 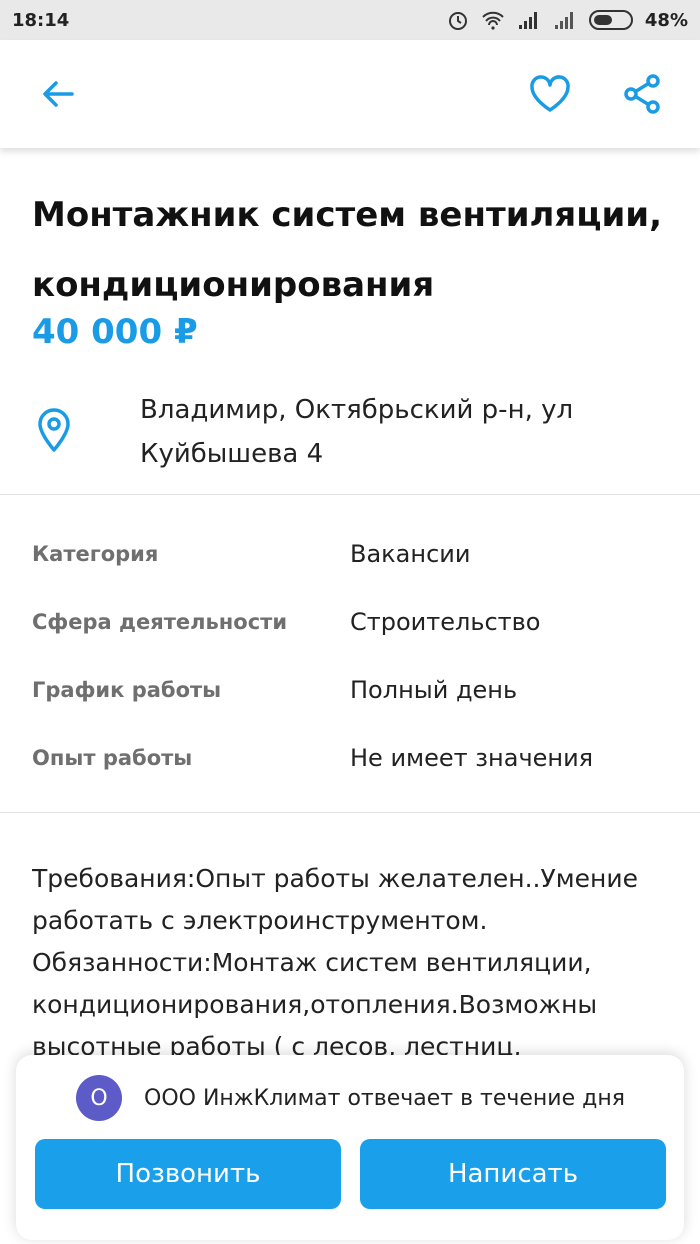 I want to click on param-key: Сфера деятельности, so click(x=160, y=622).